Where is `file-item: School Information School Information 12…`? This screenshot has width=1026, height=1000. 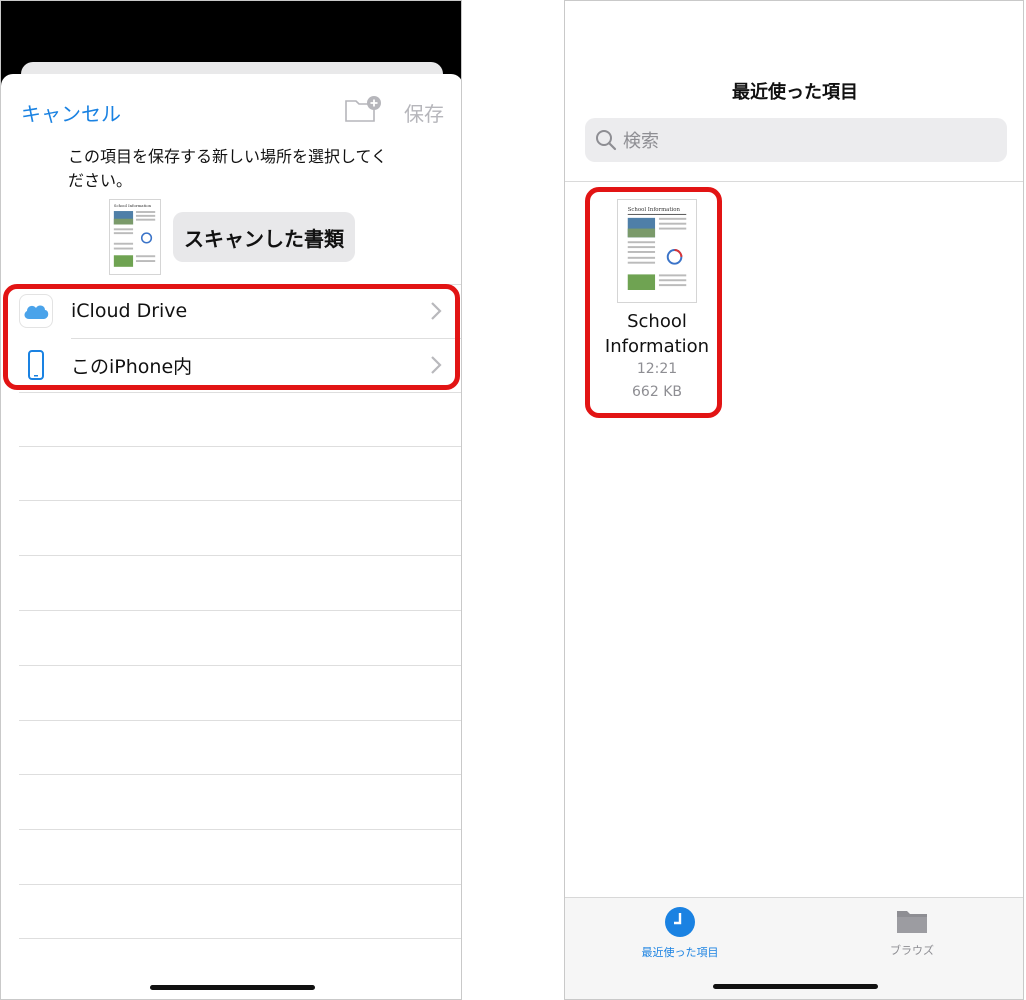 file-item: School Information School Information 12… is located at coordinates (654, 303).